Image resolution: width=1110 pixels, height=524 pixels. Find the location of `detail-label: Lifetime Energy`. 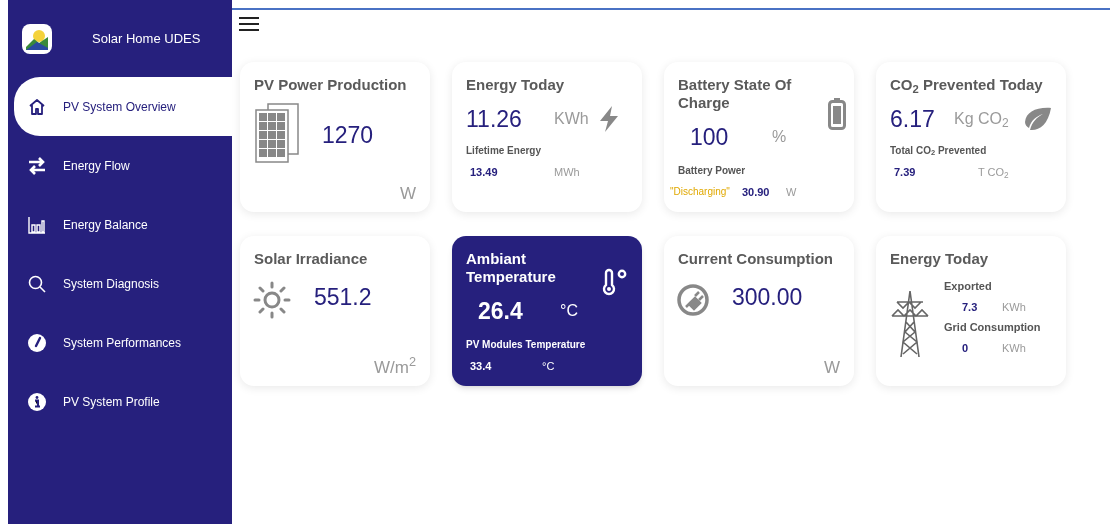

detail-label: Lifetime Energy is located at coordinates (504, 150).